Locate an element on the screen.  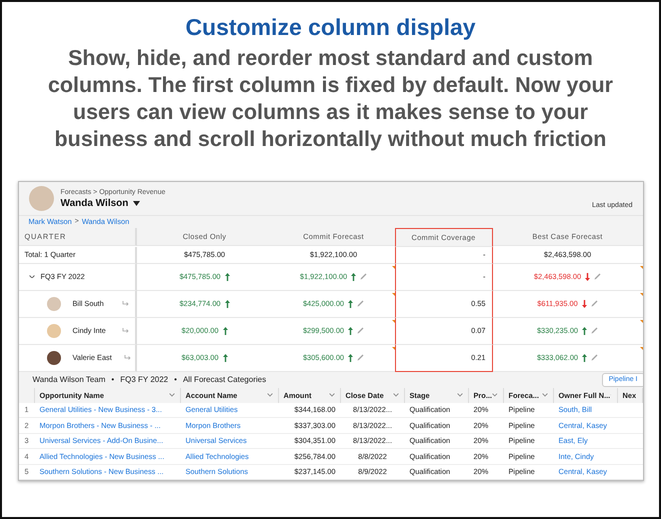
dropdown-caret-icon is located at coordinates (136, 203).